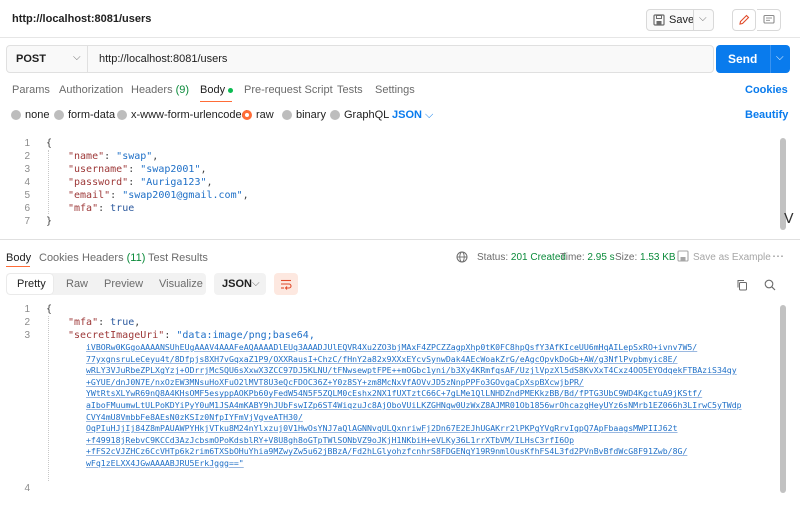  Describe the element at coordinates (288, 90) in the screenshot. I see `tab-prerequest-script: Pre-request Script` at that location.